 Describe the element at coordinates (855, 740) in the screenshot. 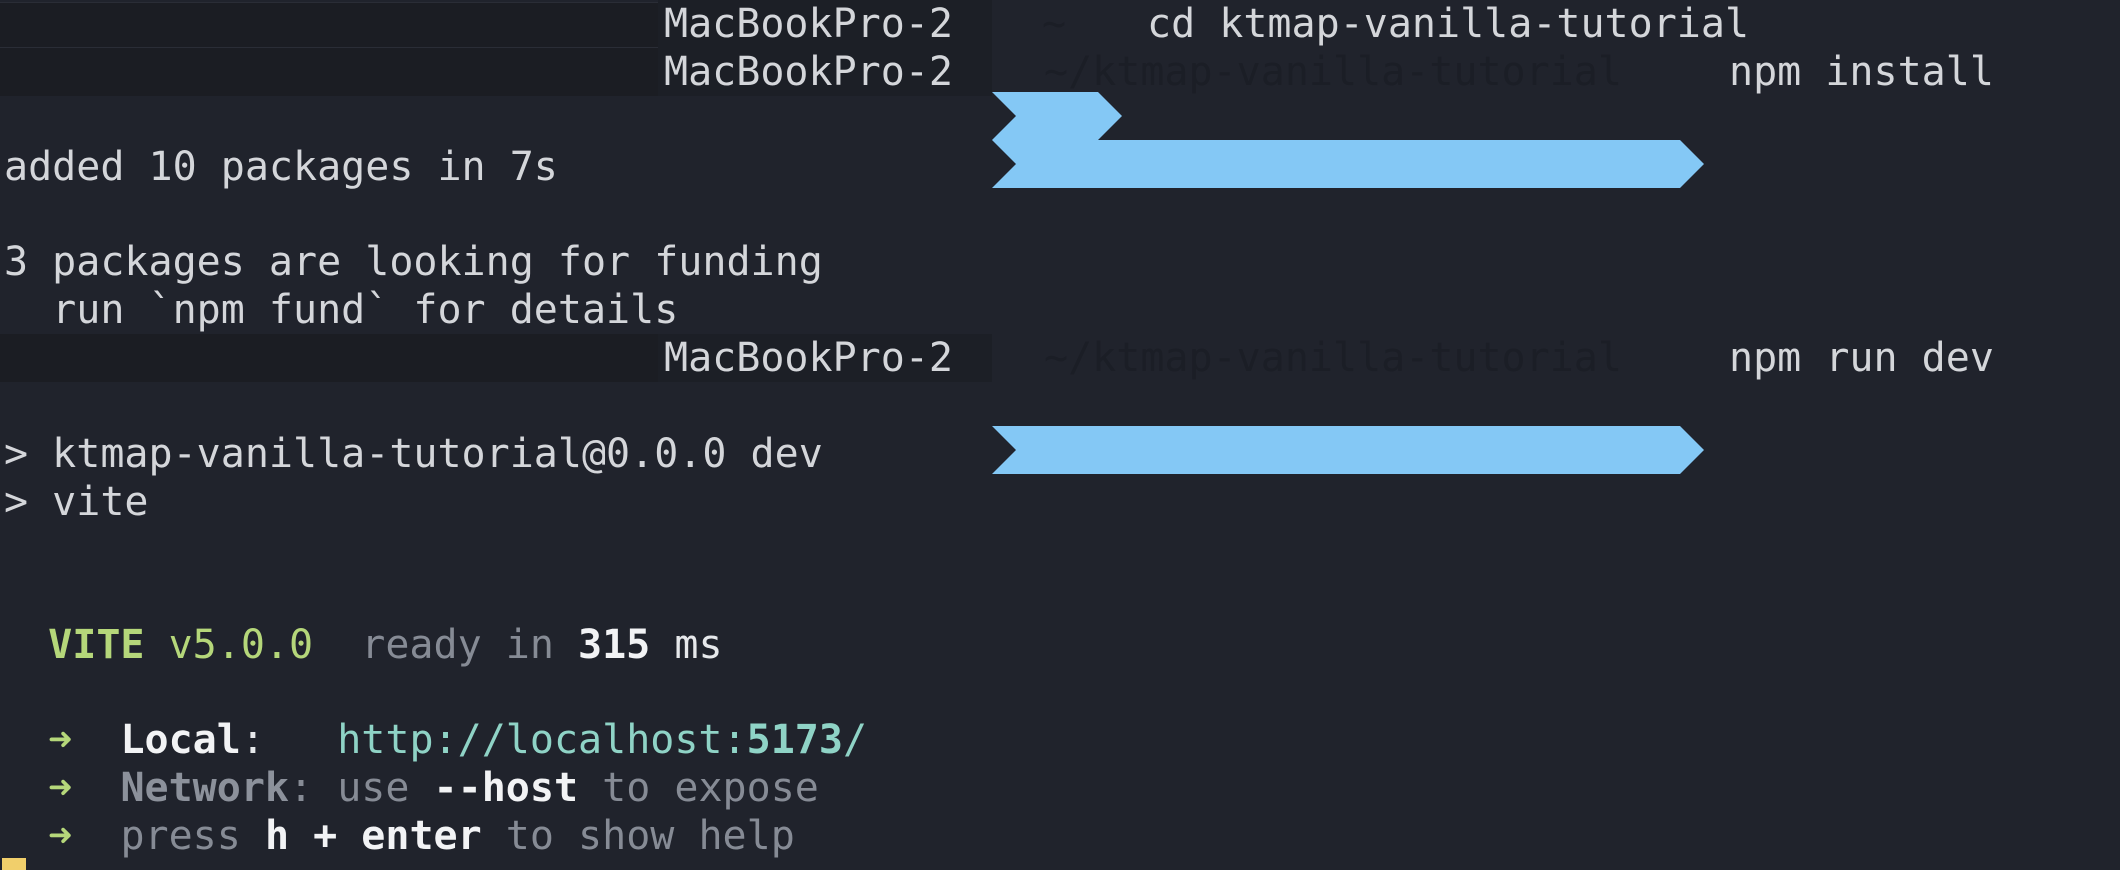

I see `local-url-suffix: /` at that location.